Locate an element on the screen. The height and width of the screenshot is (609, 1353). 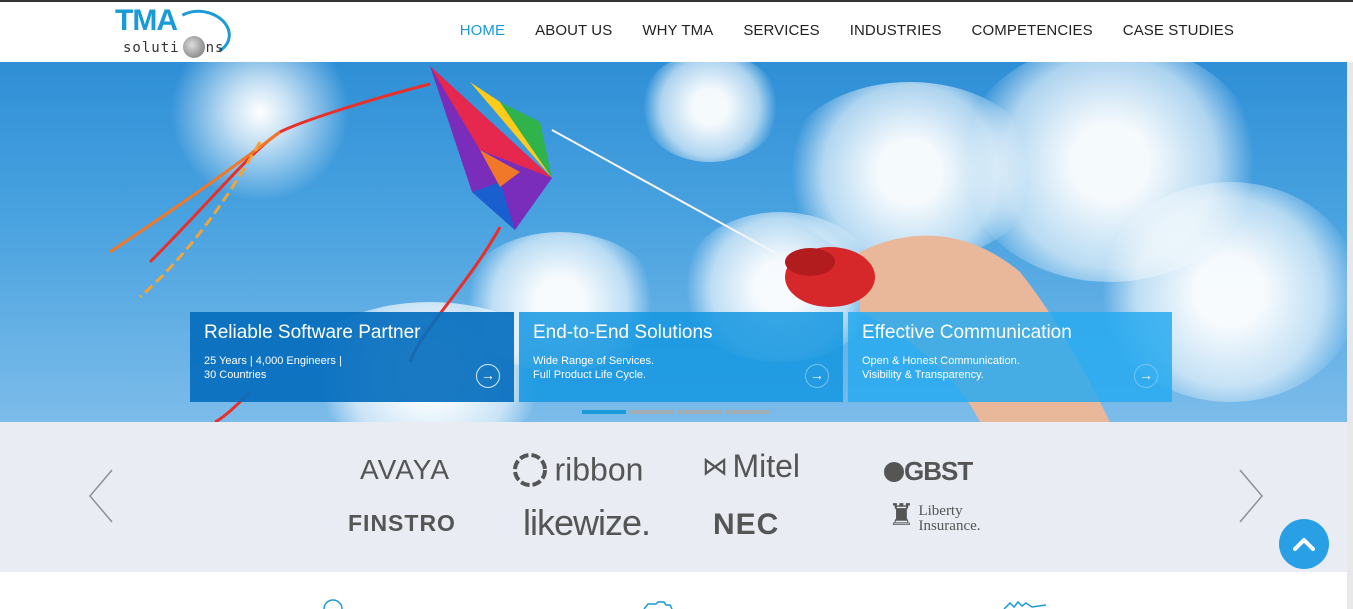
nav-about-us: ABOUT US is located at coordinates (573, 30).